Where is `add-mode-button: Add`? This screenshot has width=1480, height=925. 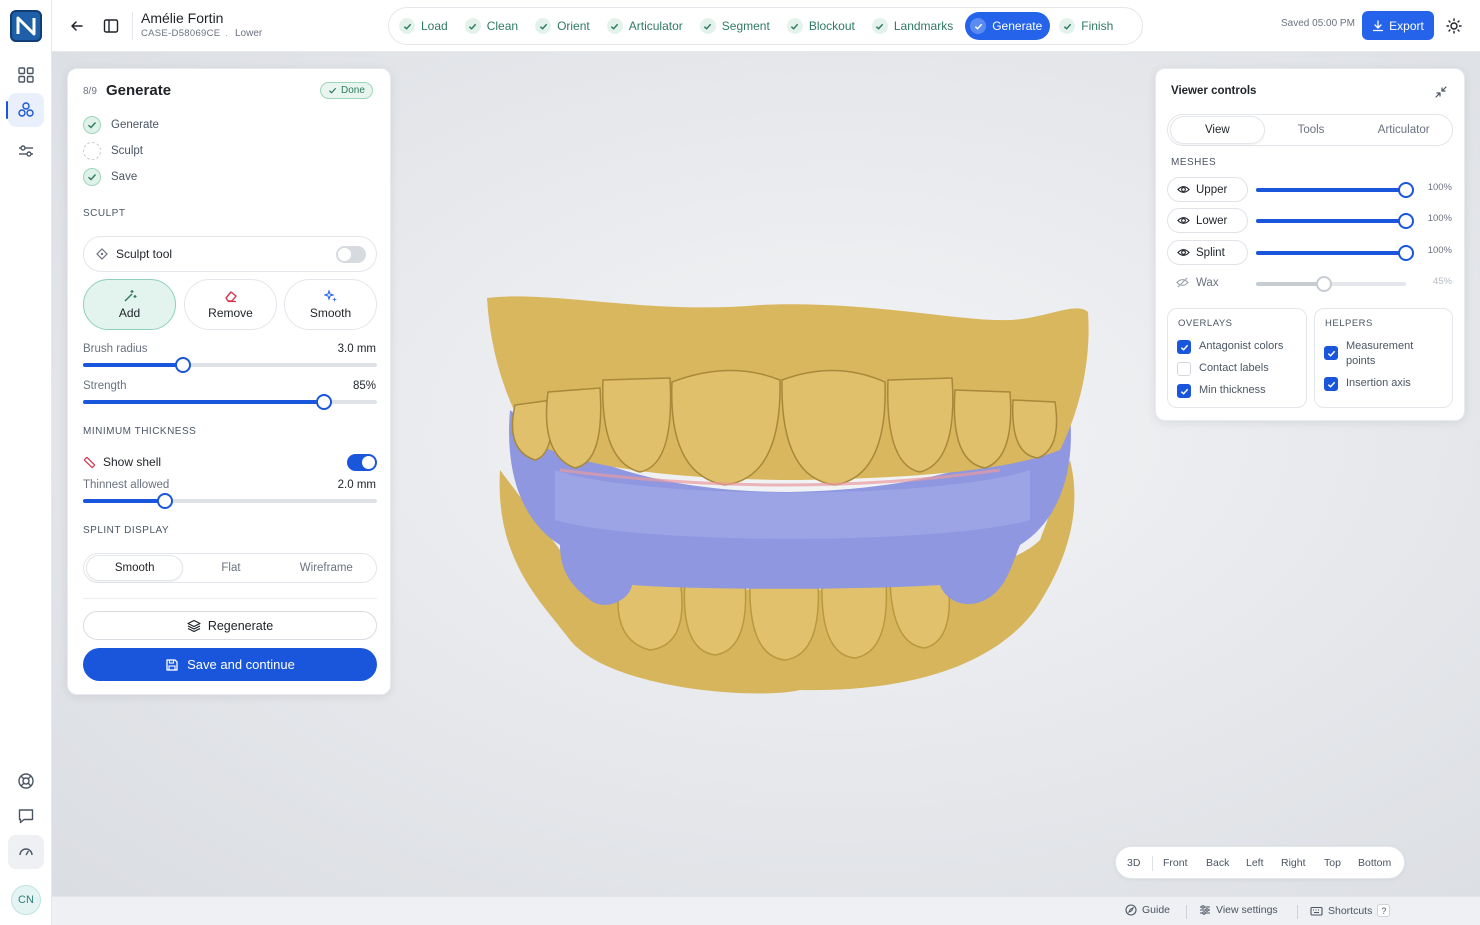 add-mode-button: Add is located at coordinates (129, 304).